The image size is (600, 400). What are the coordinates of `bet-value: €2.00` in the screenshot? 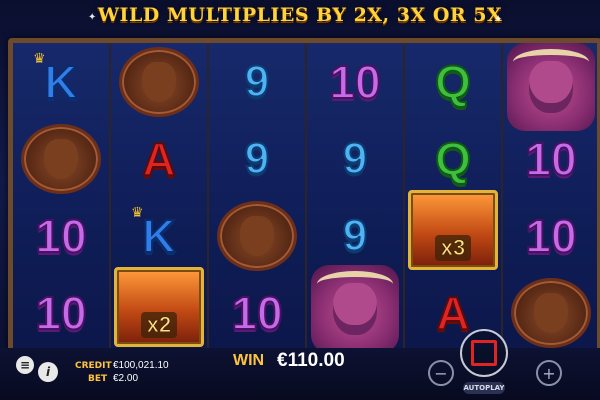 It's located at (126, 378).